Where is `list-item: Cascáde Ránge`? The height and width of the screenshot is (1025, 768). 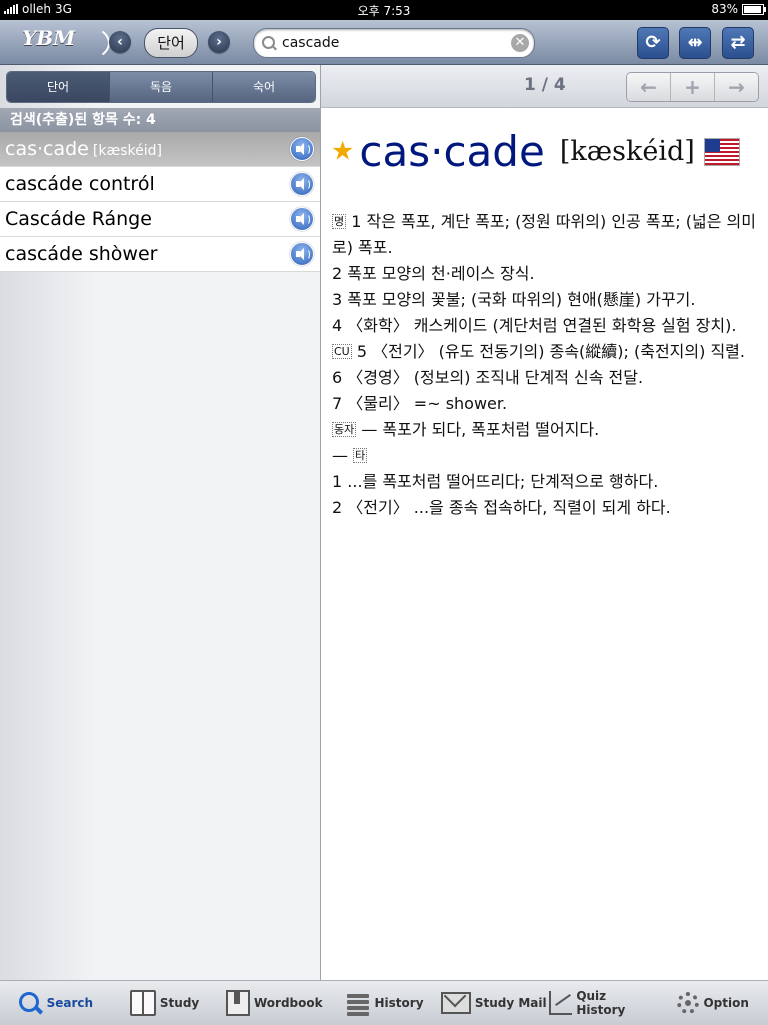
list-item: Cascáde Ránge is located at coordinates (160, 219).